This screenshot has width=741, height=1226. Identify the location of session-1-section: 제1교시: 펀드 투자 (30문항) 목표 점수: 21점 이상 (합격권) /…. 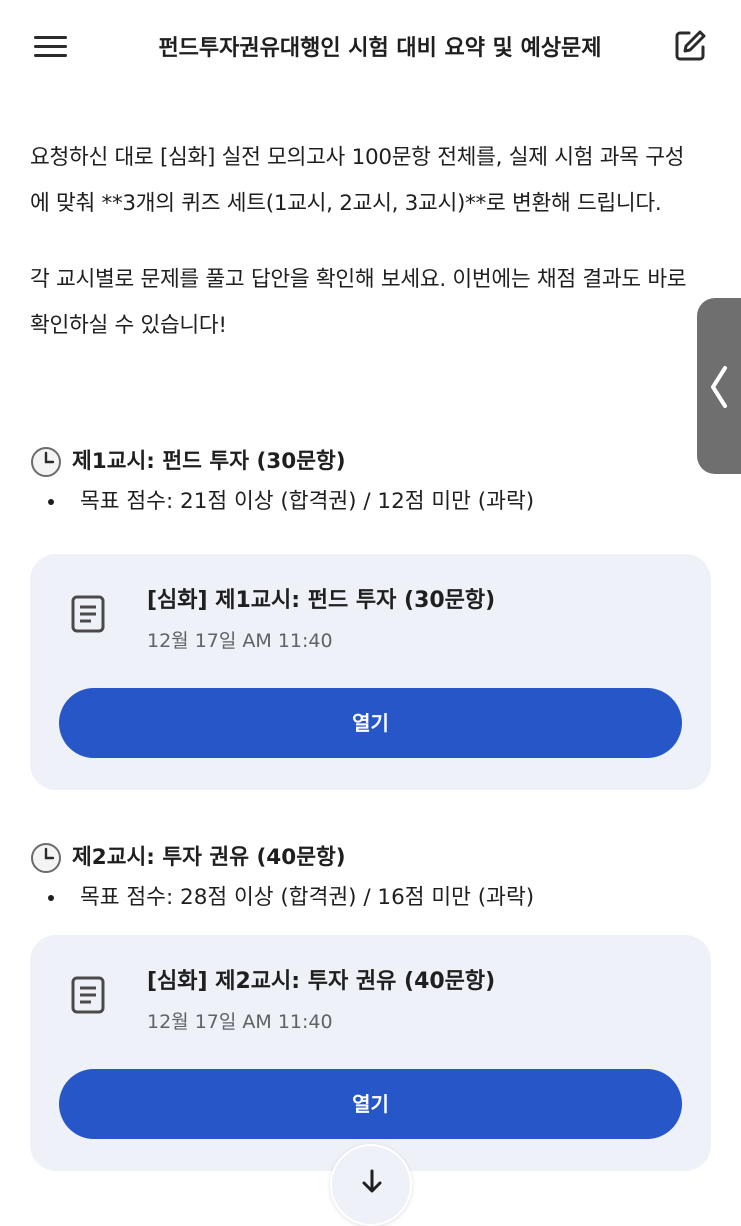
(371, 482).